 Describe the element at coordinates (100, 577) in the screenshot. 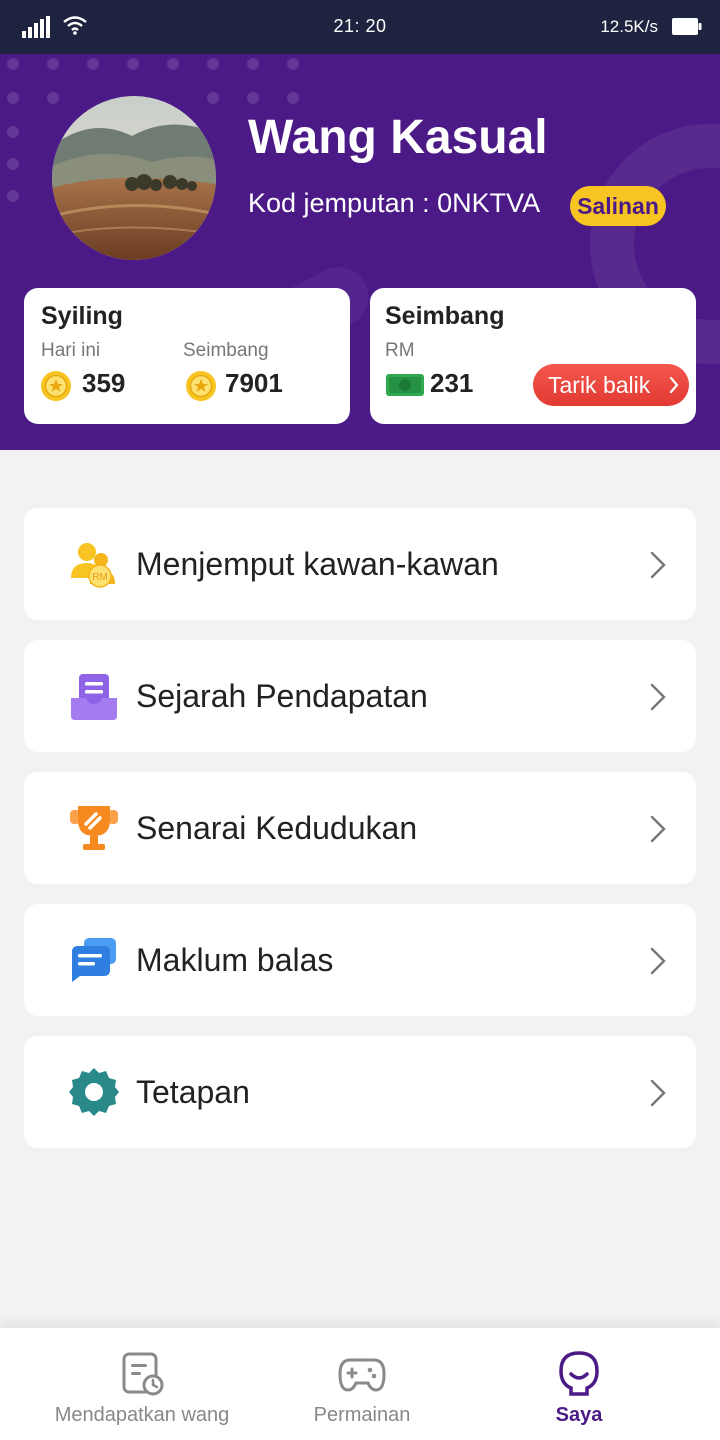

I see `svg-text: RM` at that location.